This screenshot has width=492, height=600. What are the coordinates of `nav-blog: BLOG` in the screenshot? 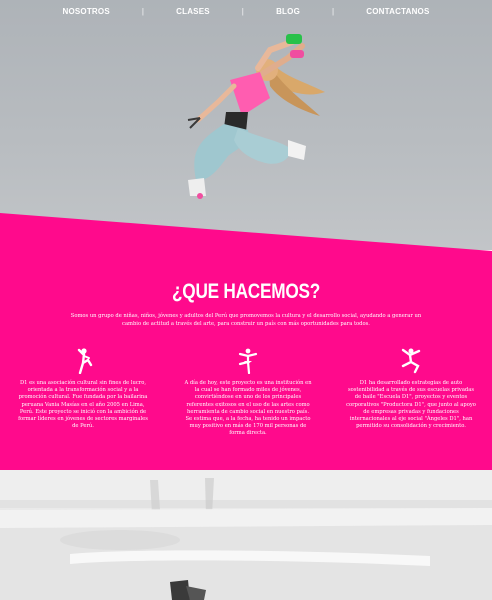 It's located at (288, 11).